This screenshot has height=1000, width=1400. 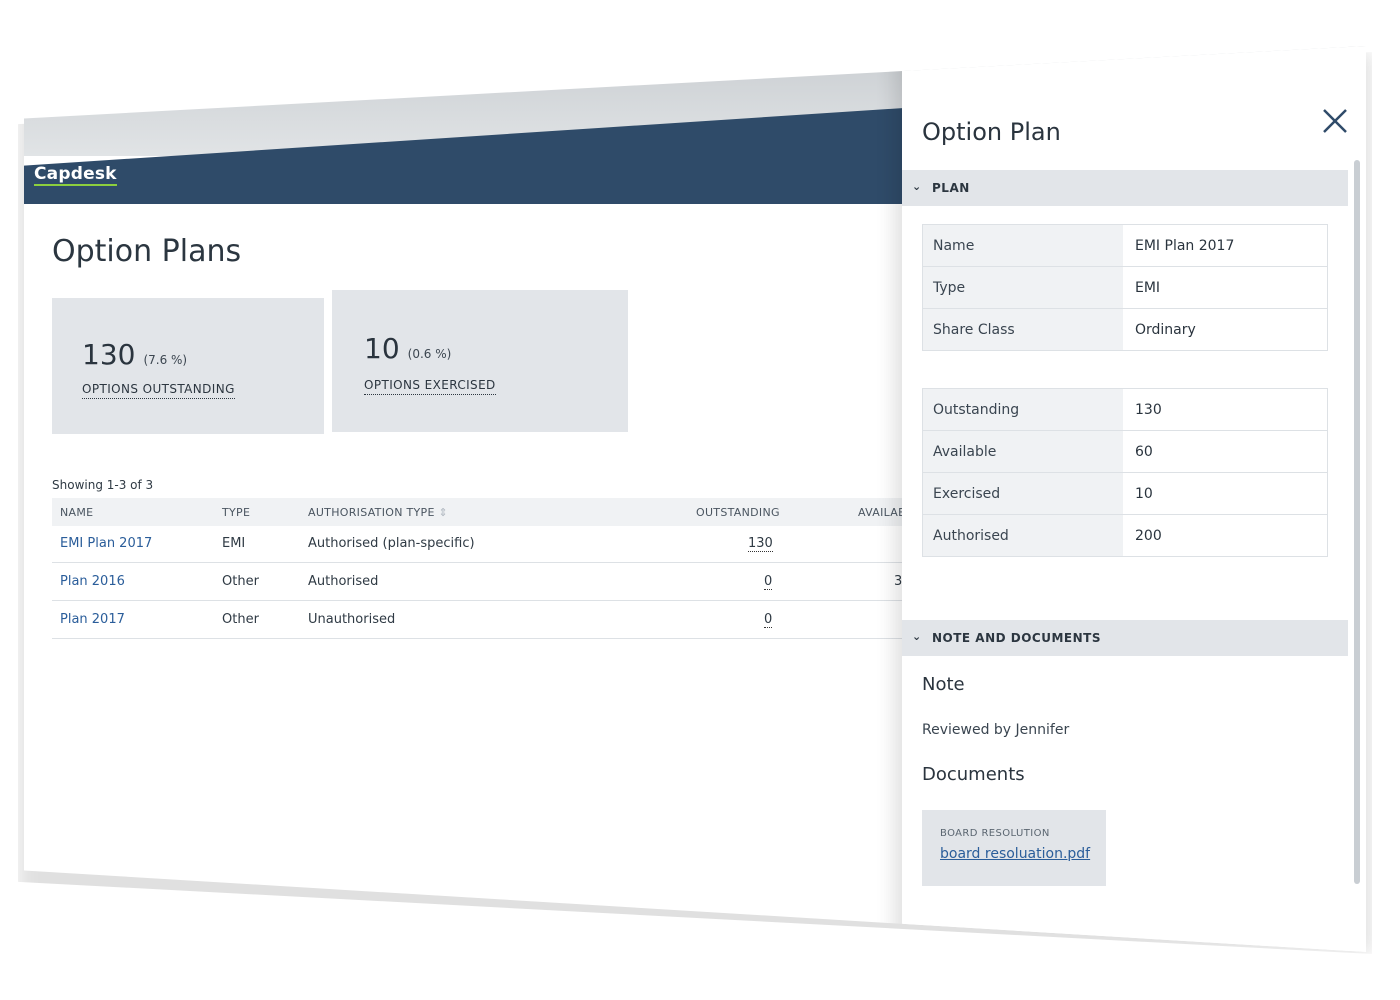 What do you see at coordinates (75, 175) in the screenshot?
I see `capdesk-logo: Capdesk` at bounding box center [75, 175].